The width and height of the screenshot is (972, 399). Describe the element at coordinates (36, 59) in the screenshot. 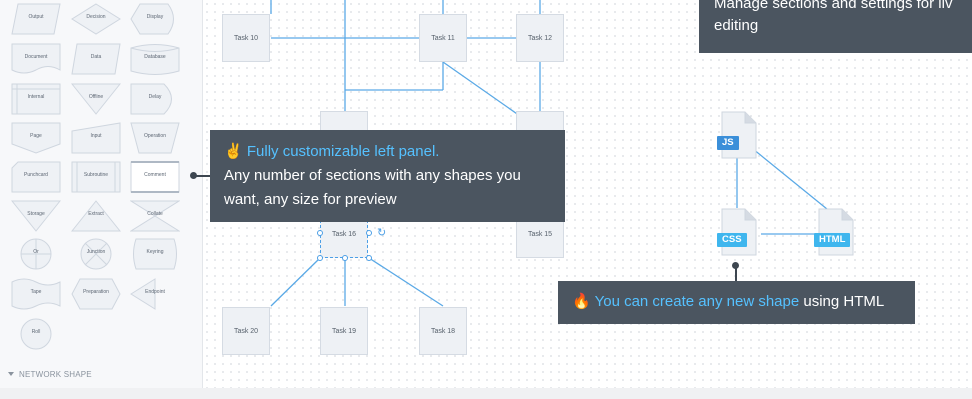

I see `shape-document: Document` at that location.